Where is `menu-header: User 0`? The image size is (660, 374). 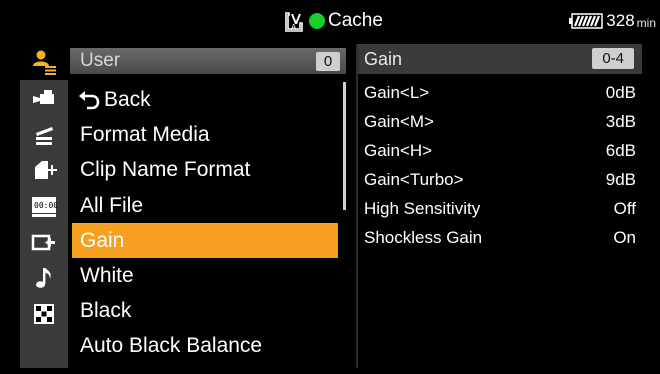
menu-header: User 0 is located at coordinates (208, 61).